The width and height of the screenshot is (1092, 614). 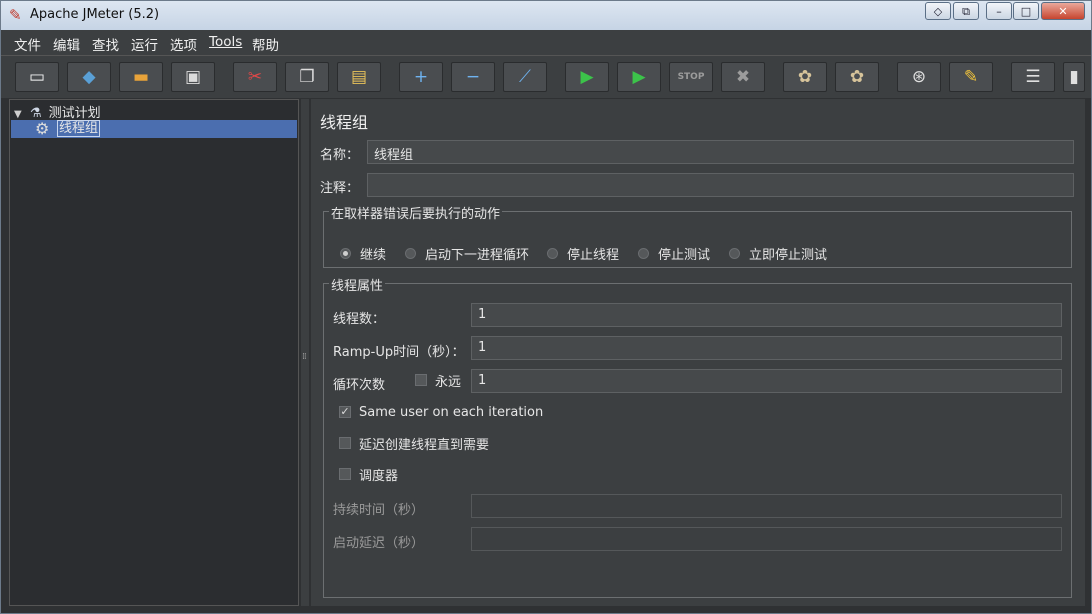 What do you see at coordinates (788, 255) in the screenshot?
I see `radio-label: 立即停止测试` at bounding box center [788, 255].